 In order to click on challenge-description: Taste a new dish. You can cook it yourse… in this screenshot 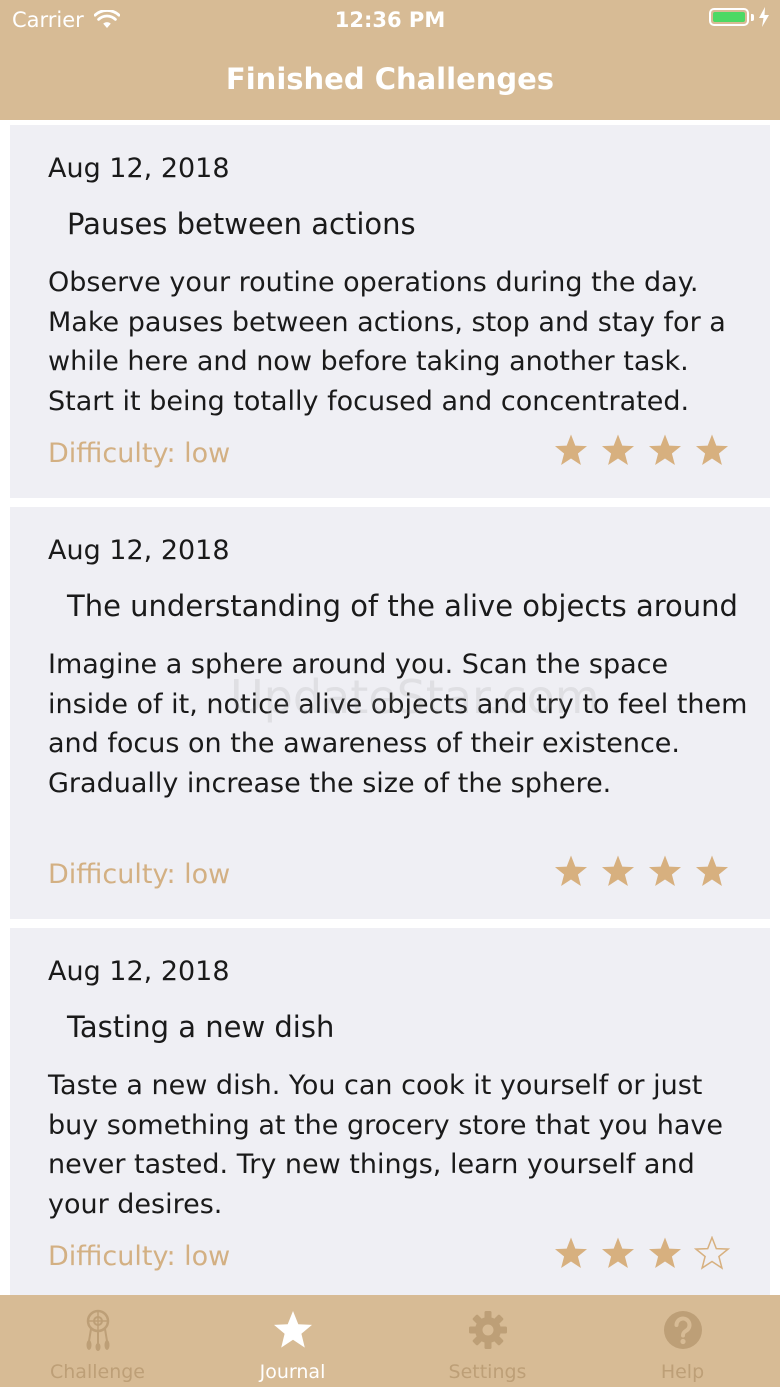, I will do `click(385, 1145)`.